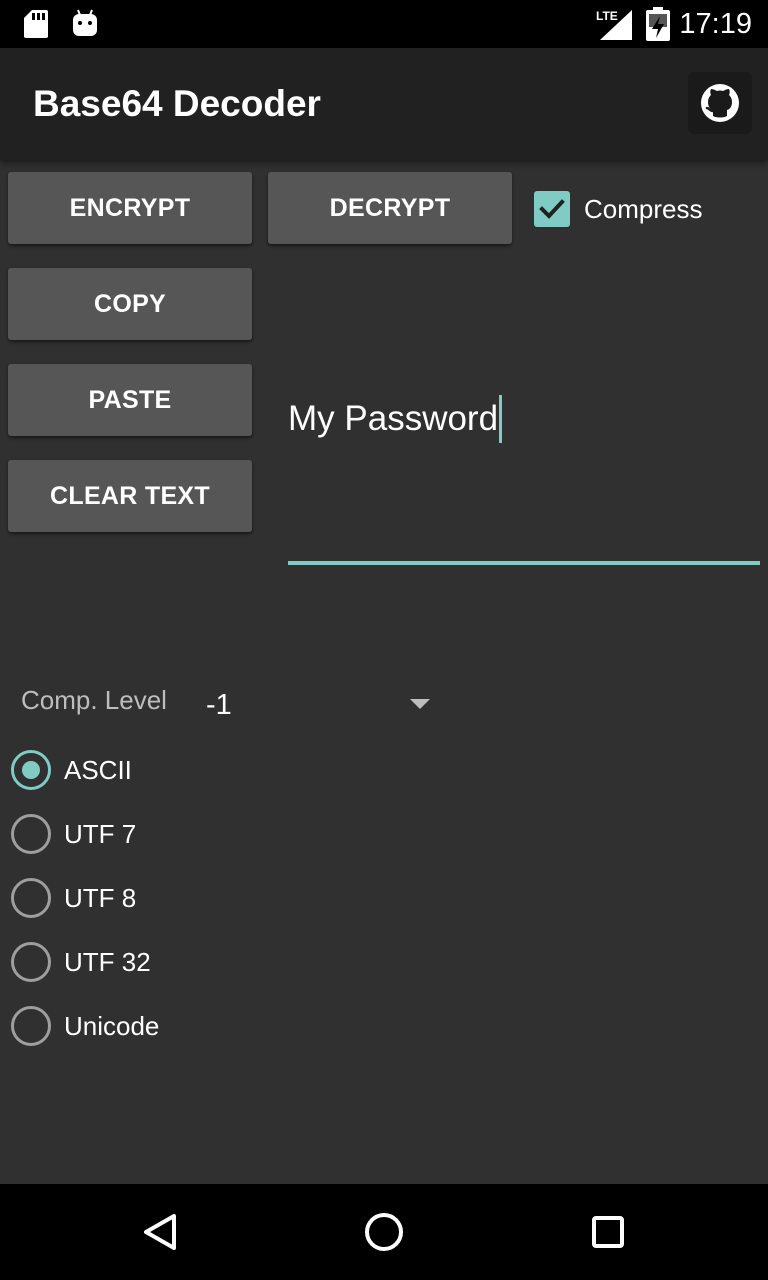 The width and height of the screenshot is (768, 1280). What do you see at coordinates (658, 24) in the screenshot?
I see `battery-icon` at bounding box center [658, 24].